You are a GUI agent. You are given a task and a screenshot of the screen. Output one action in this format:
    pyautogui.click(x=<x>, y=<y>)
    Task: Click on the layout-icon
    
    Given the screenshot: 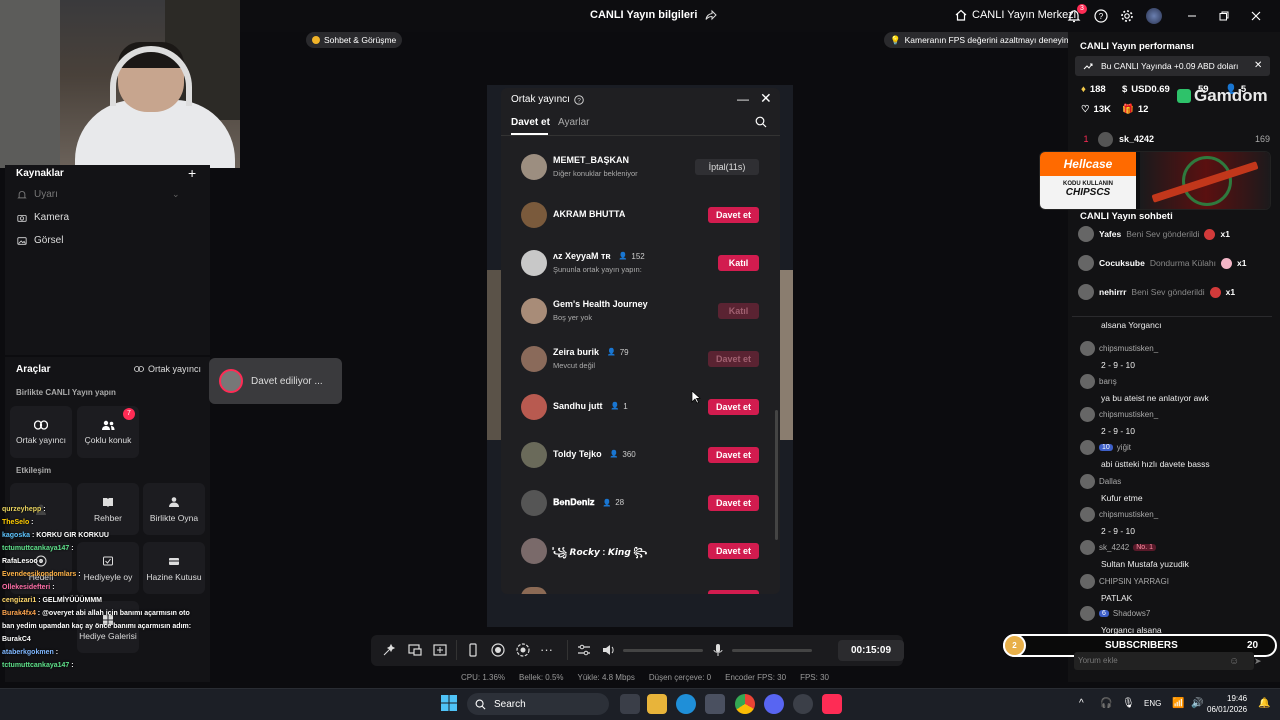 What is the action you would take?
    pyautogui.click(x=440, y=650)
    